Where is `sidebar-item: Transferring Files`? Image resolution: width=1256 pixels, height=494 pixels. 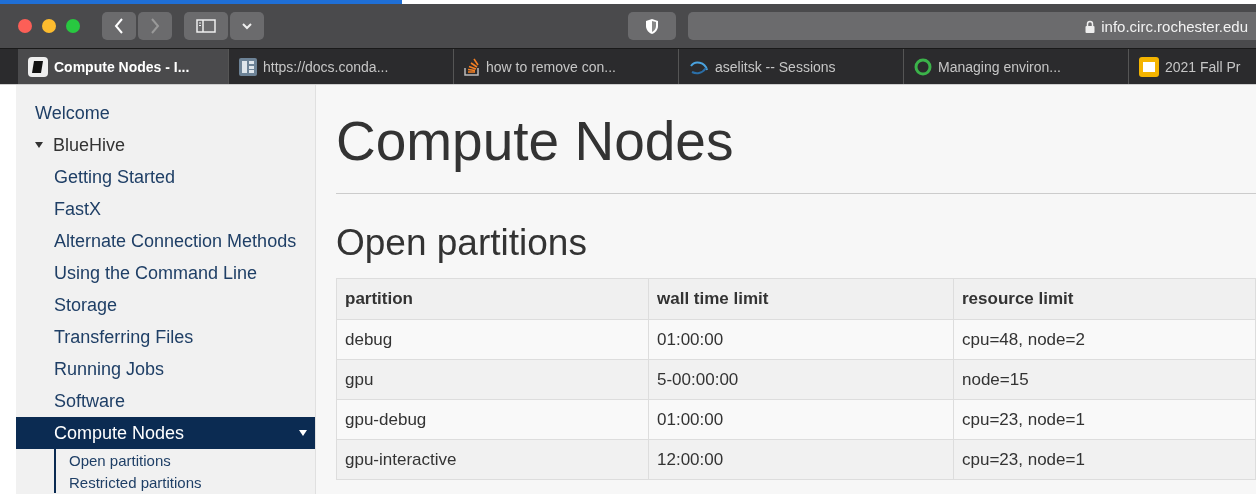 sidebar-item: Transferring Files is located at coordinates (165, 337).